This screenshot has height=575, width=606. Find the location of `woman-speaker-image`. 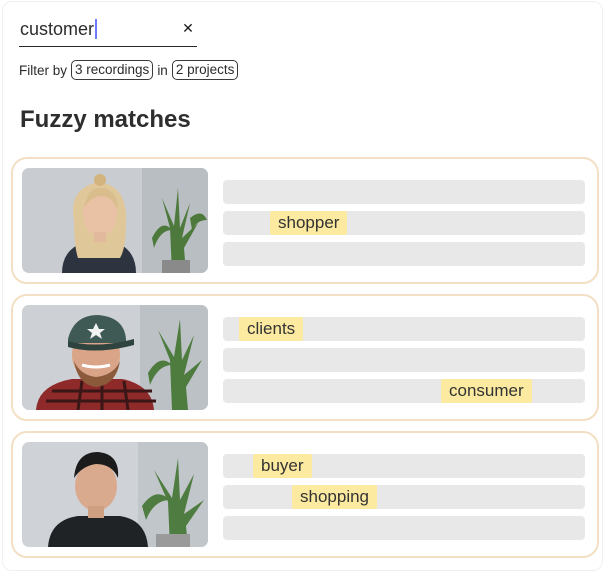

woman-speaker-image is located at coordinates (115, 220).